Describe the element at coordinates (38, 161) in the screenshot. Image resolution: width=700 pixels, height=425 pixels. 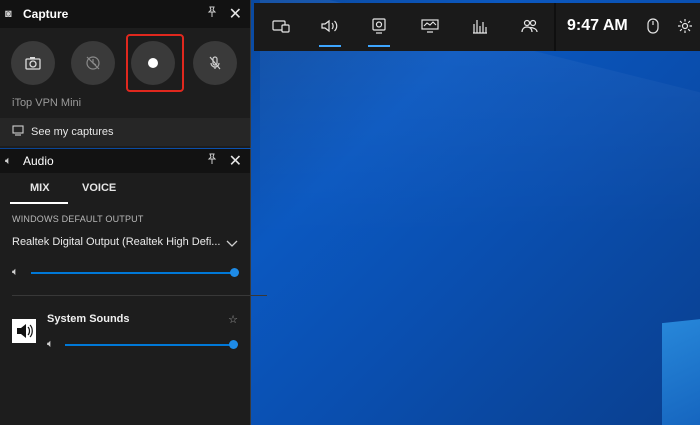
I see `audio-title: Audio` at that location.